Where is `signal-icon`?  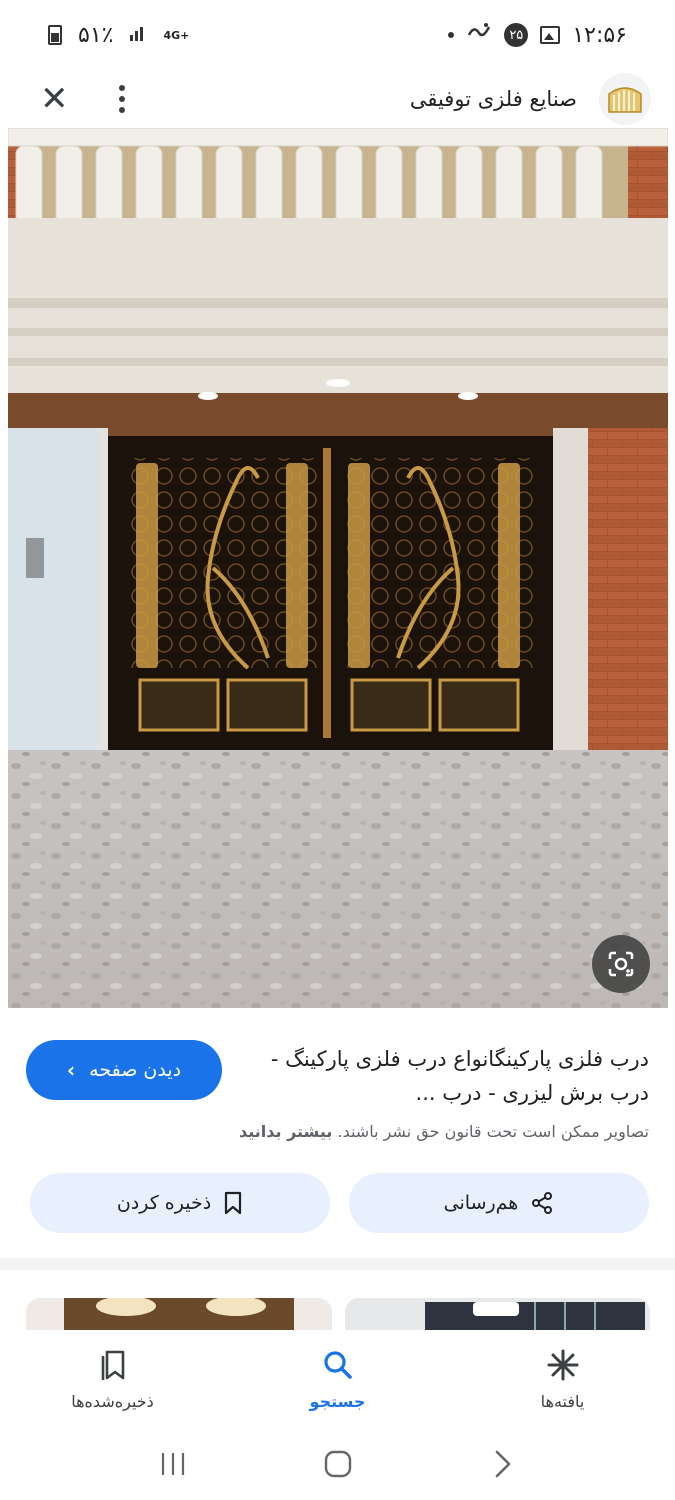 signal-icon is located at coordinates (138, 35).